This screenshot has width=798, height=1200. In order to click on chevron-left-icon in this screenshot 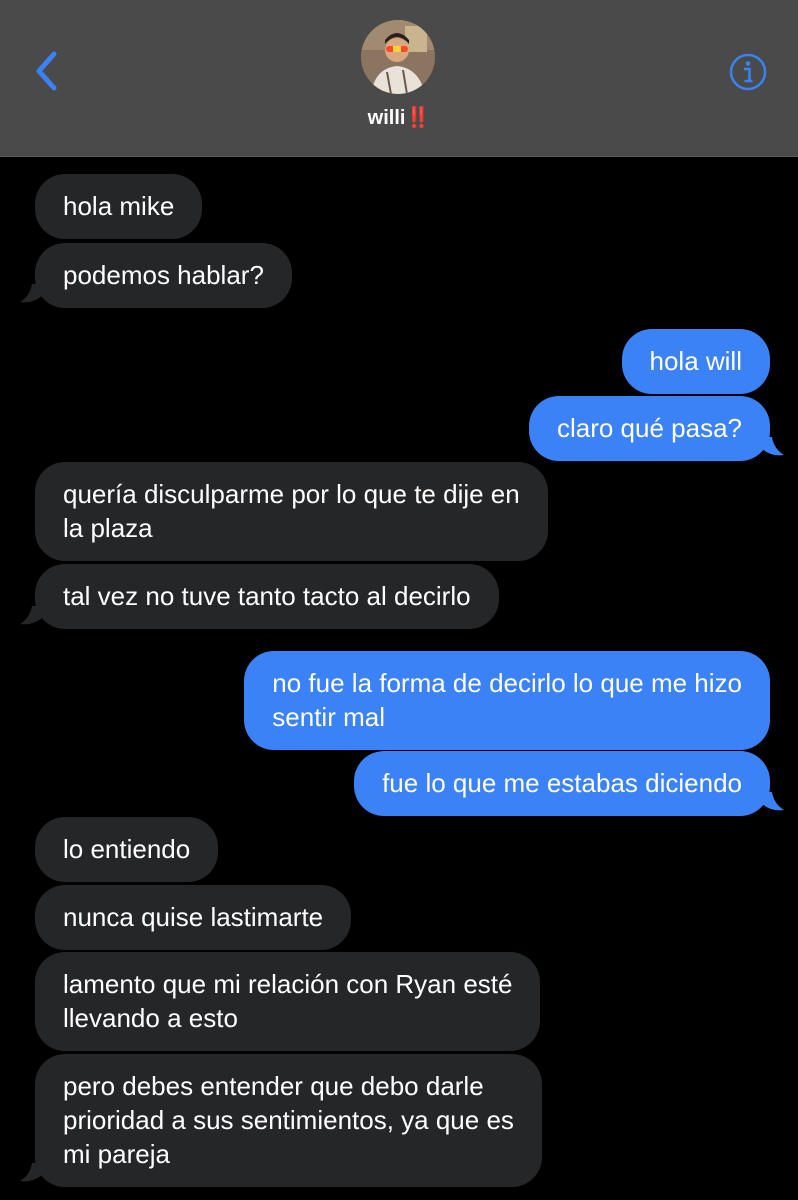, I will do `click(46, 71)`.